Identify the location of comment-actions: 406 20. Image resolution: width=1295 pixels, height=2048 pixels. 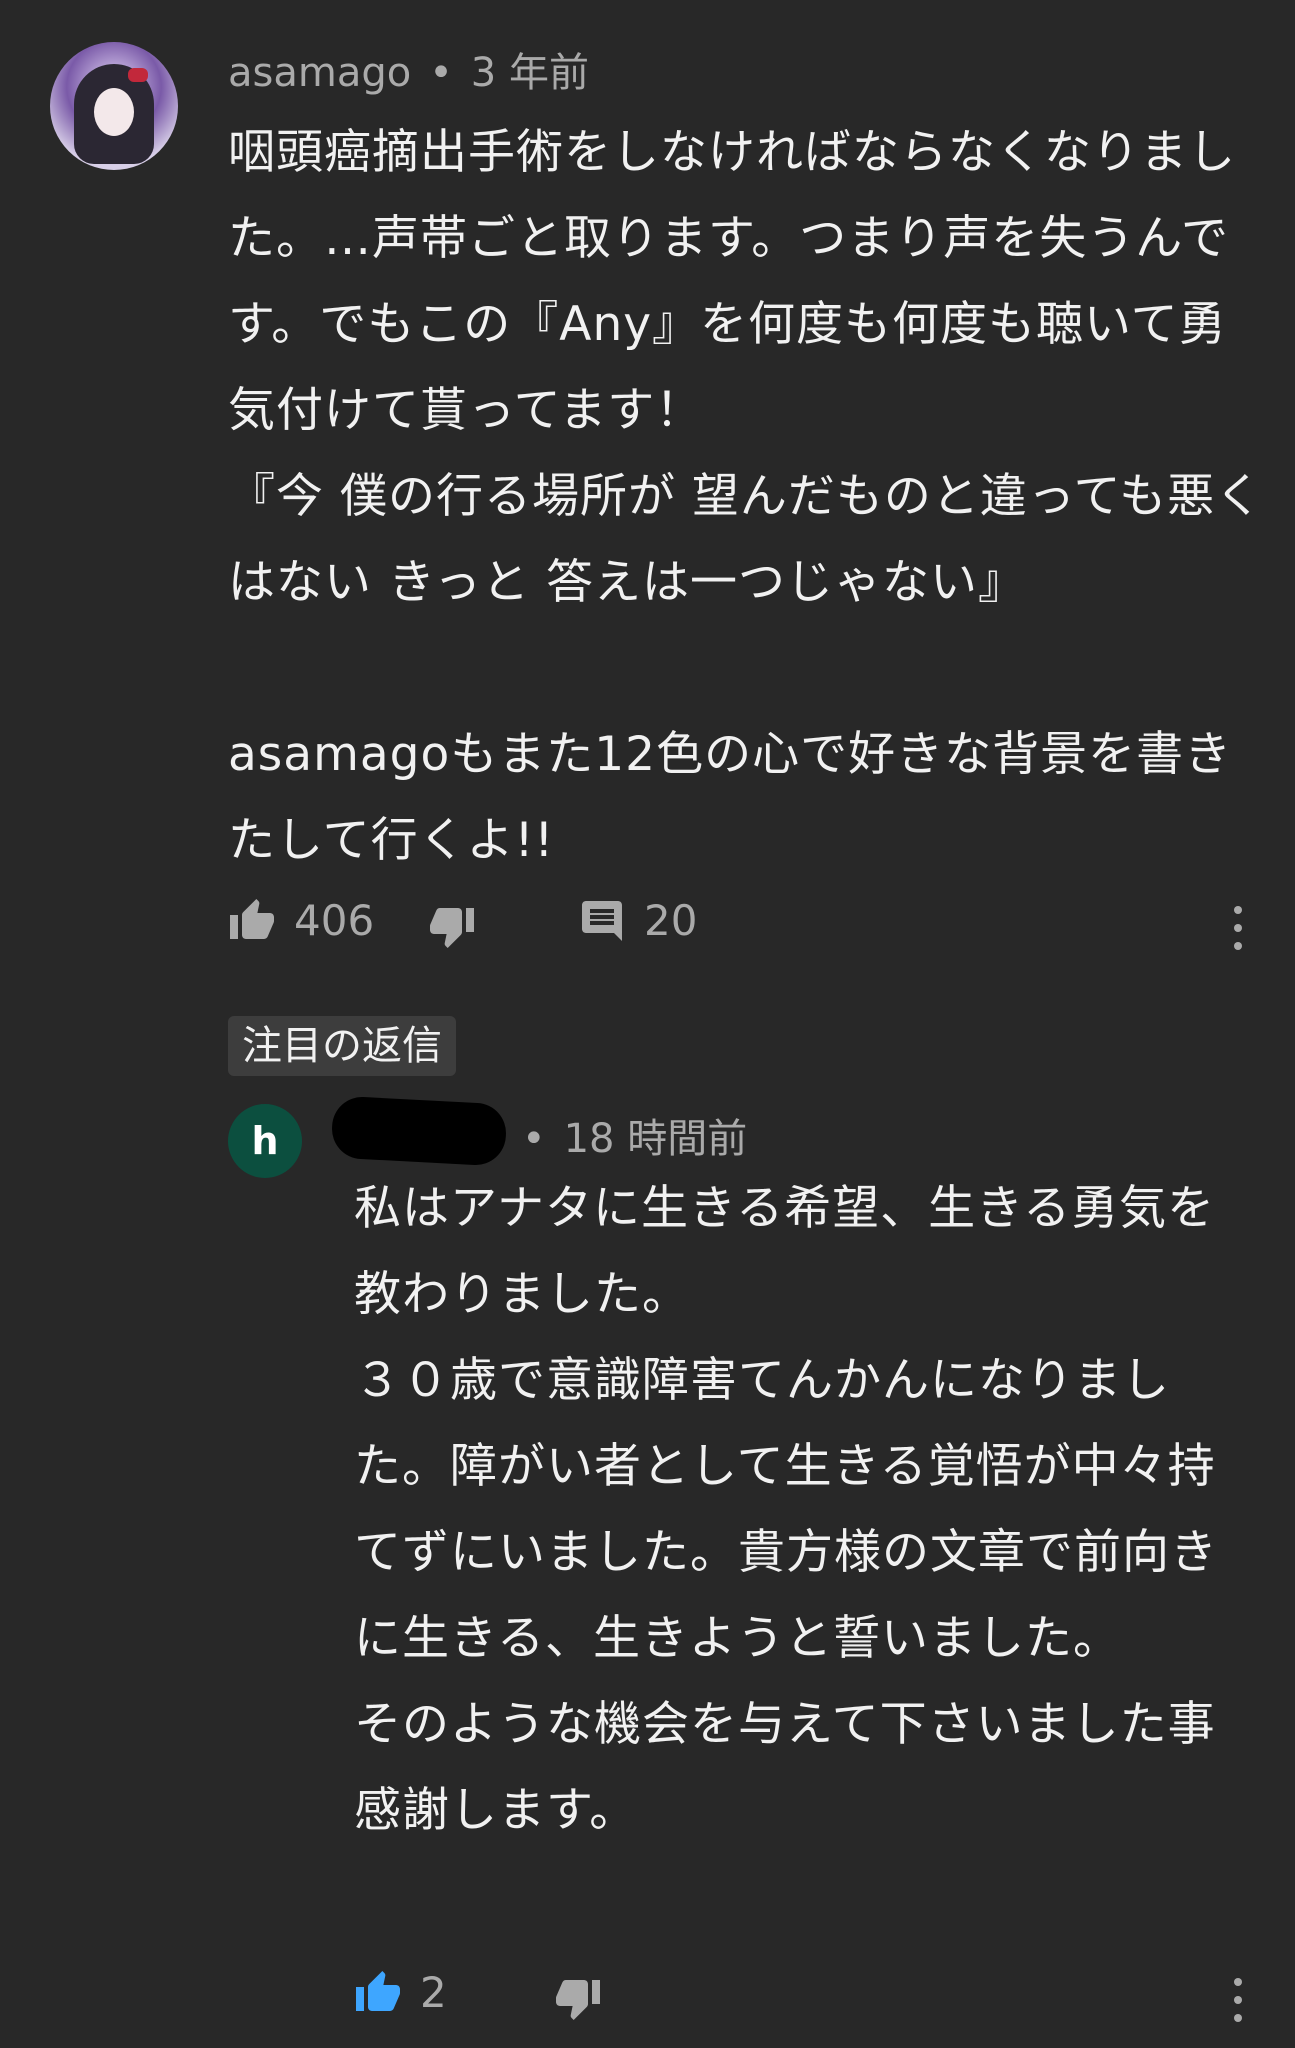
(748, 926).